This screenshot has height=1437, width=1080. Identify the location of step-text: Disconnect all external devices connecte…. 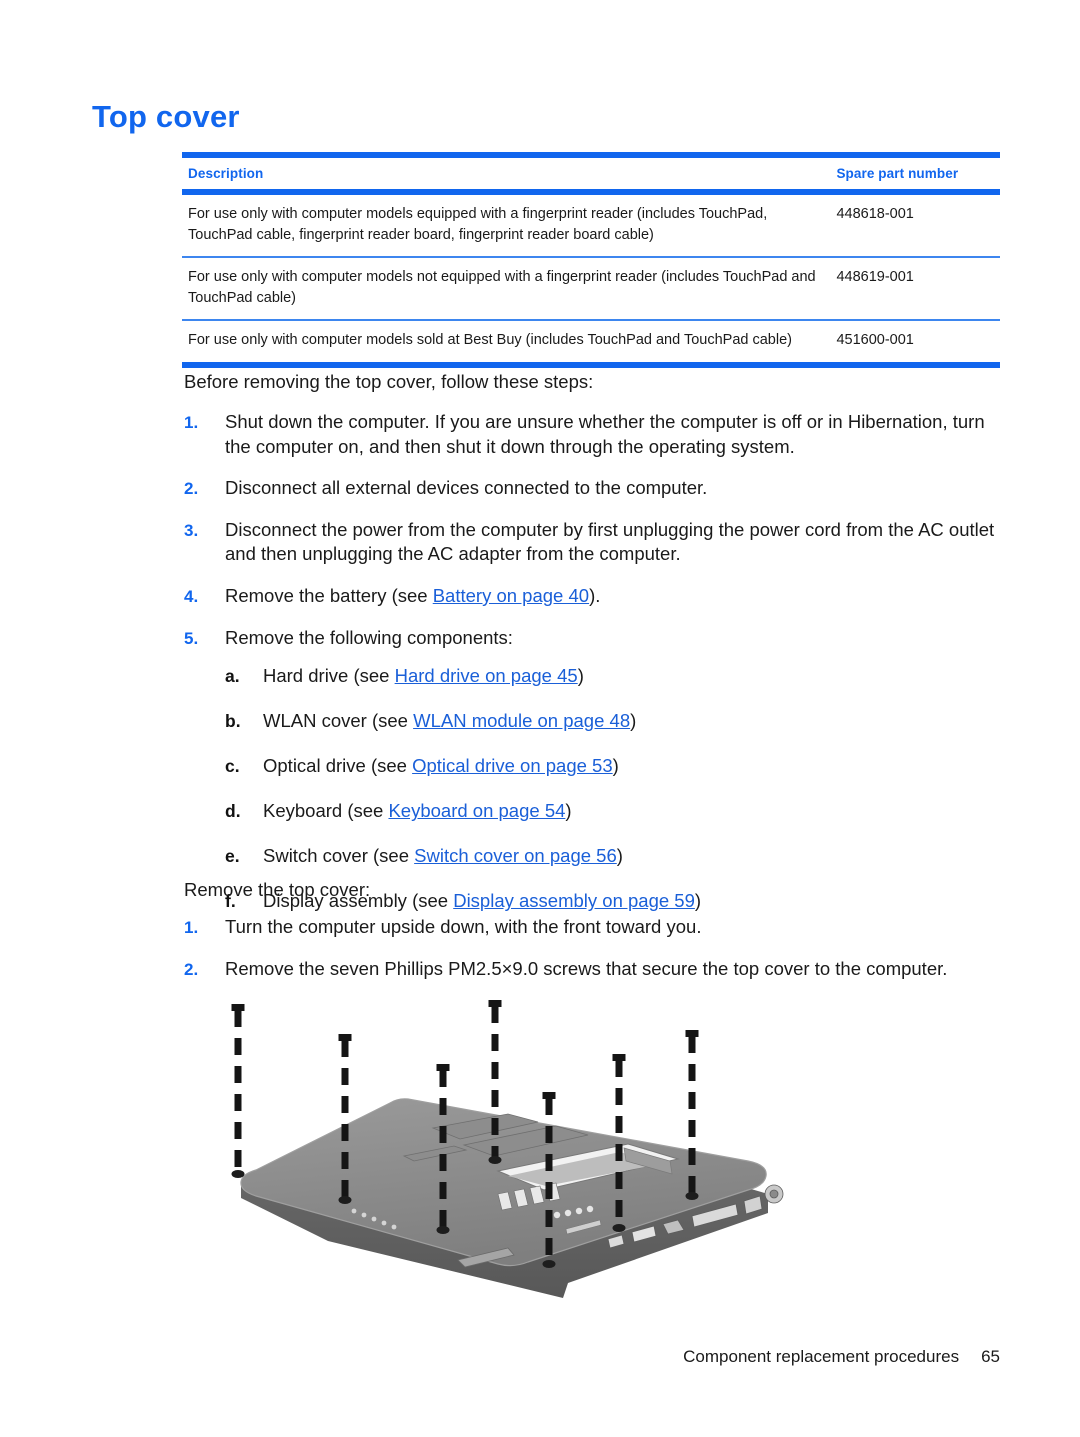
(466, 488).